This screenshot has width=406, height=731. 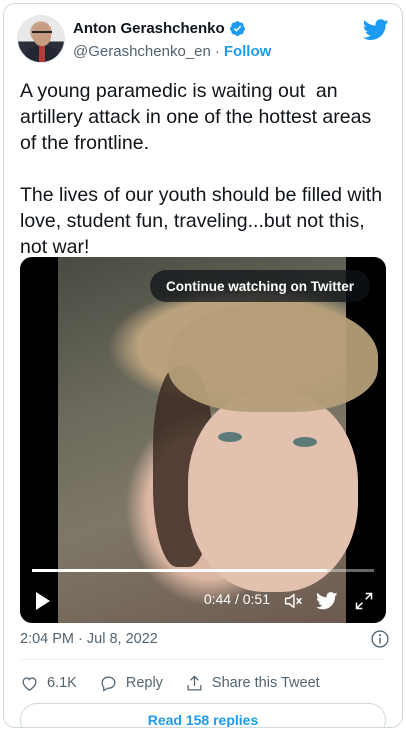 I want to click on reply-button: Reply, so click(x=131, y=683).